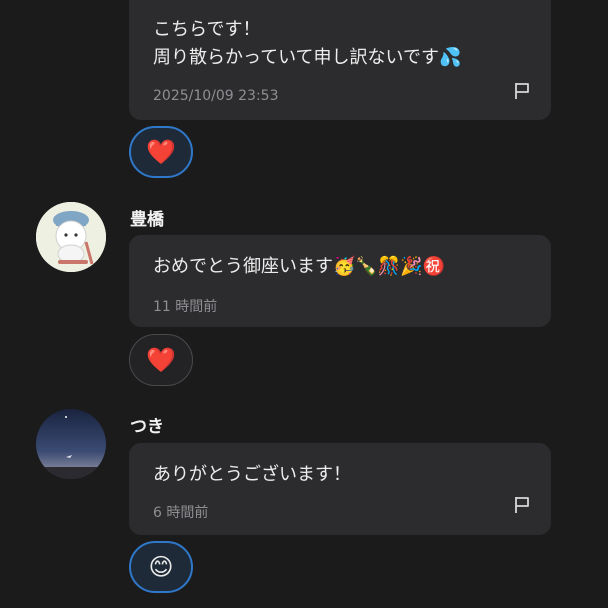 The image size is (608, 608). I want to click on message-bubble: ありがとうございます！ 6 時間前, so click(340, 489).